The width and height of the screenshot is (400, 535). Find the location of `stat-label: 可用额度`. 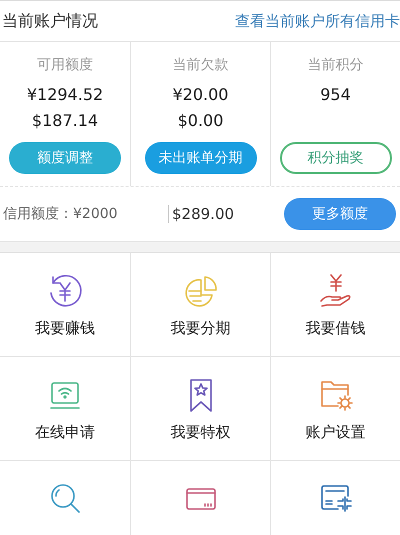

stat-label: 可用额度 is located at coordinates (65, 65).